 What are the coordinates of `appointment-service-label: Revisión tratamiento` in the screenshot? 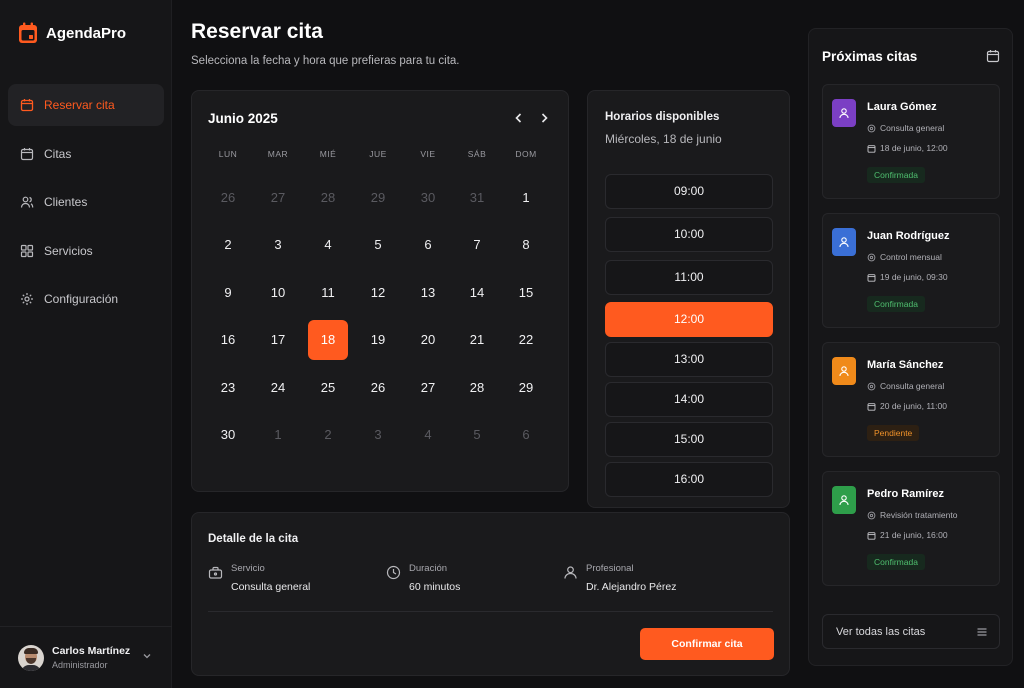 It's located at (919, 515).